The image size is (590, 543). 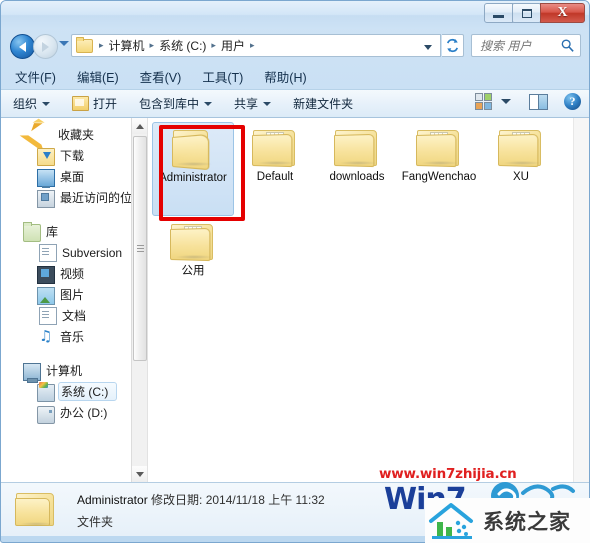 What do you see at coordinates (323, 103) in the screenshot?
I see `new-folder-button: 新建文件夹` at bounding box center [323, 103].